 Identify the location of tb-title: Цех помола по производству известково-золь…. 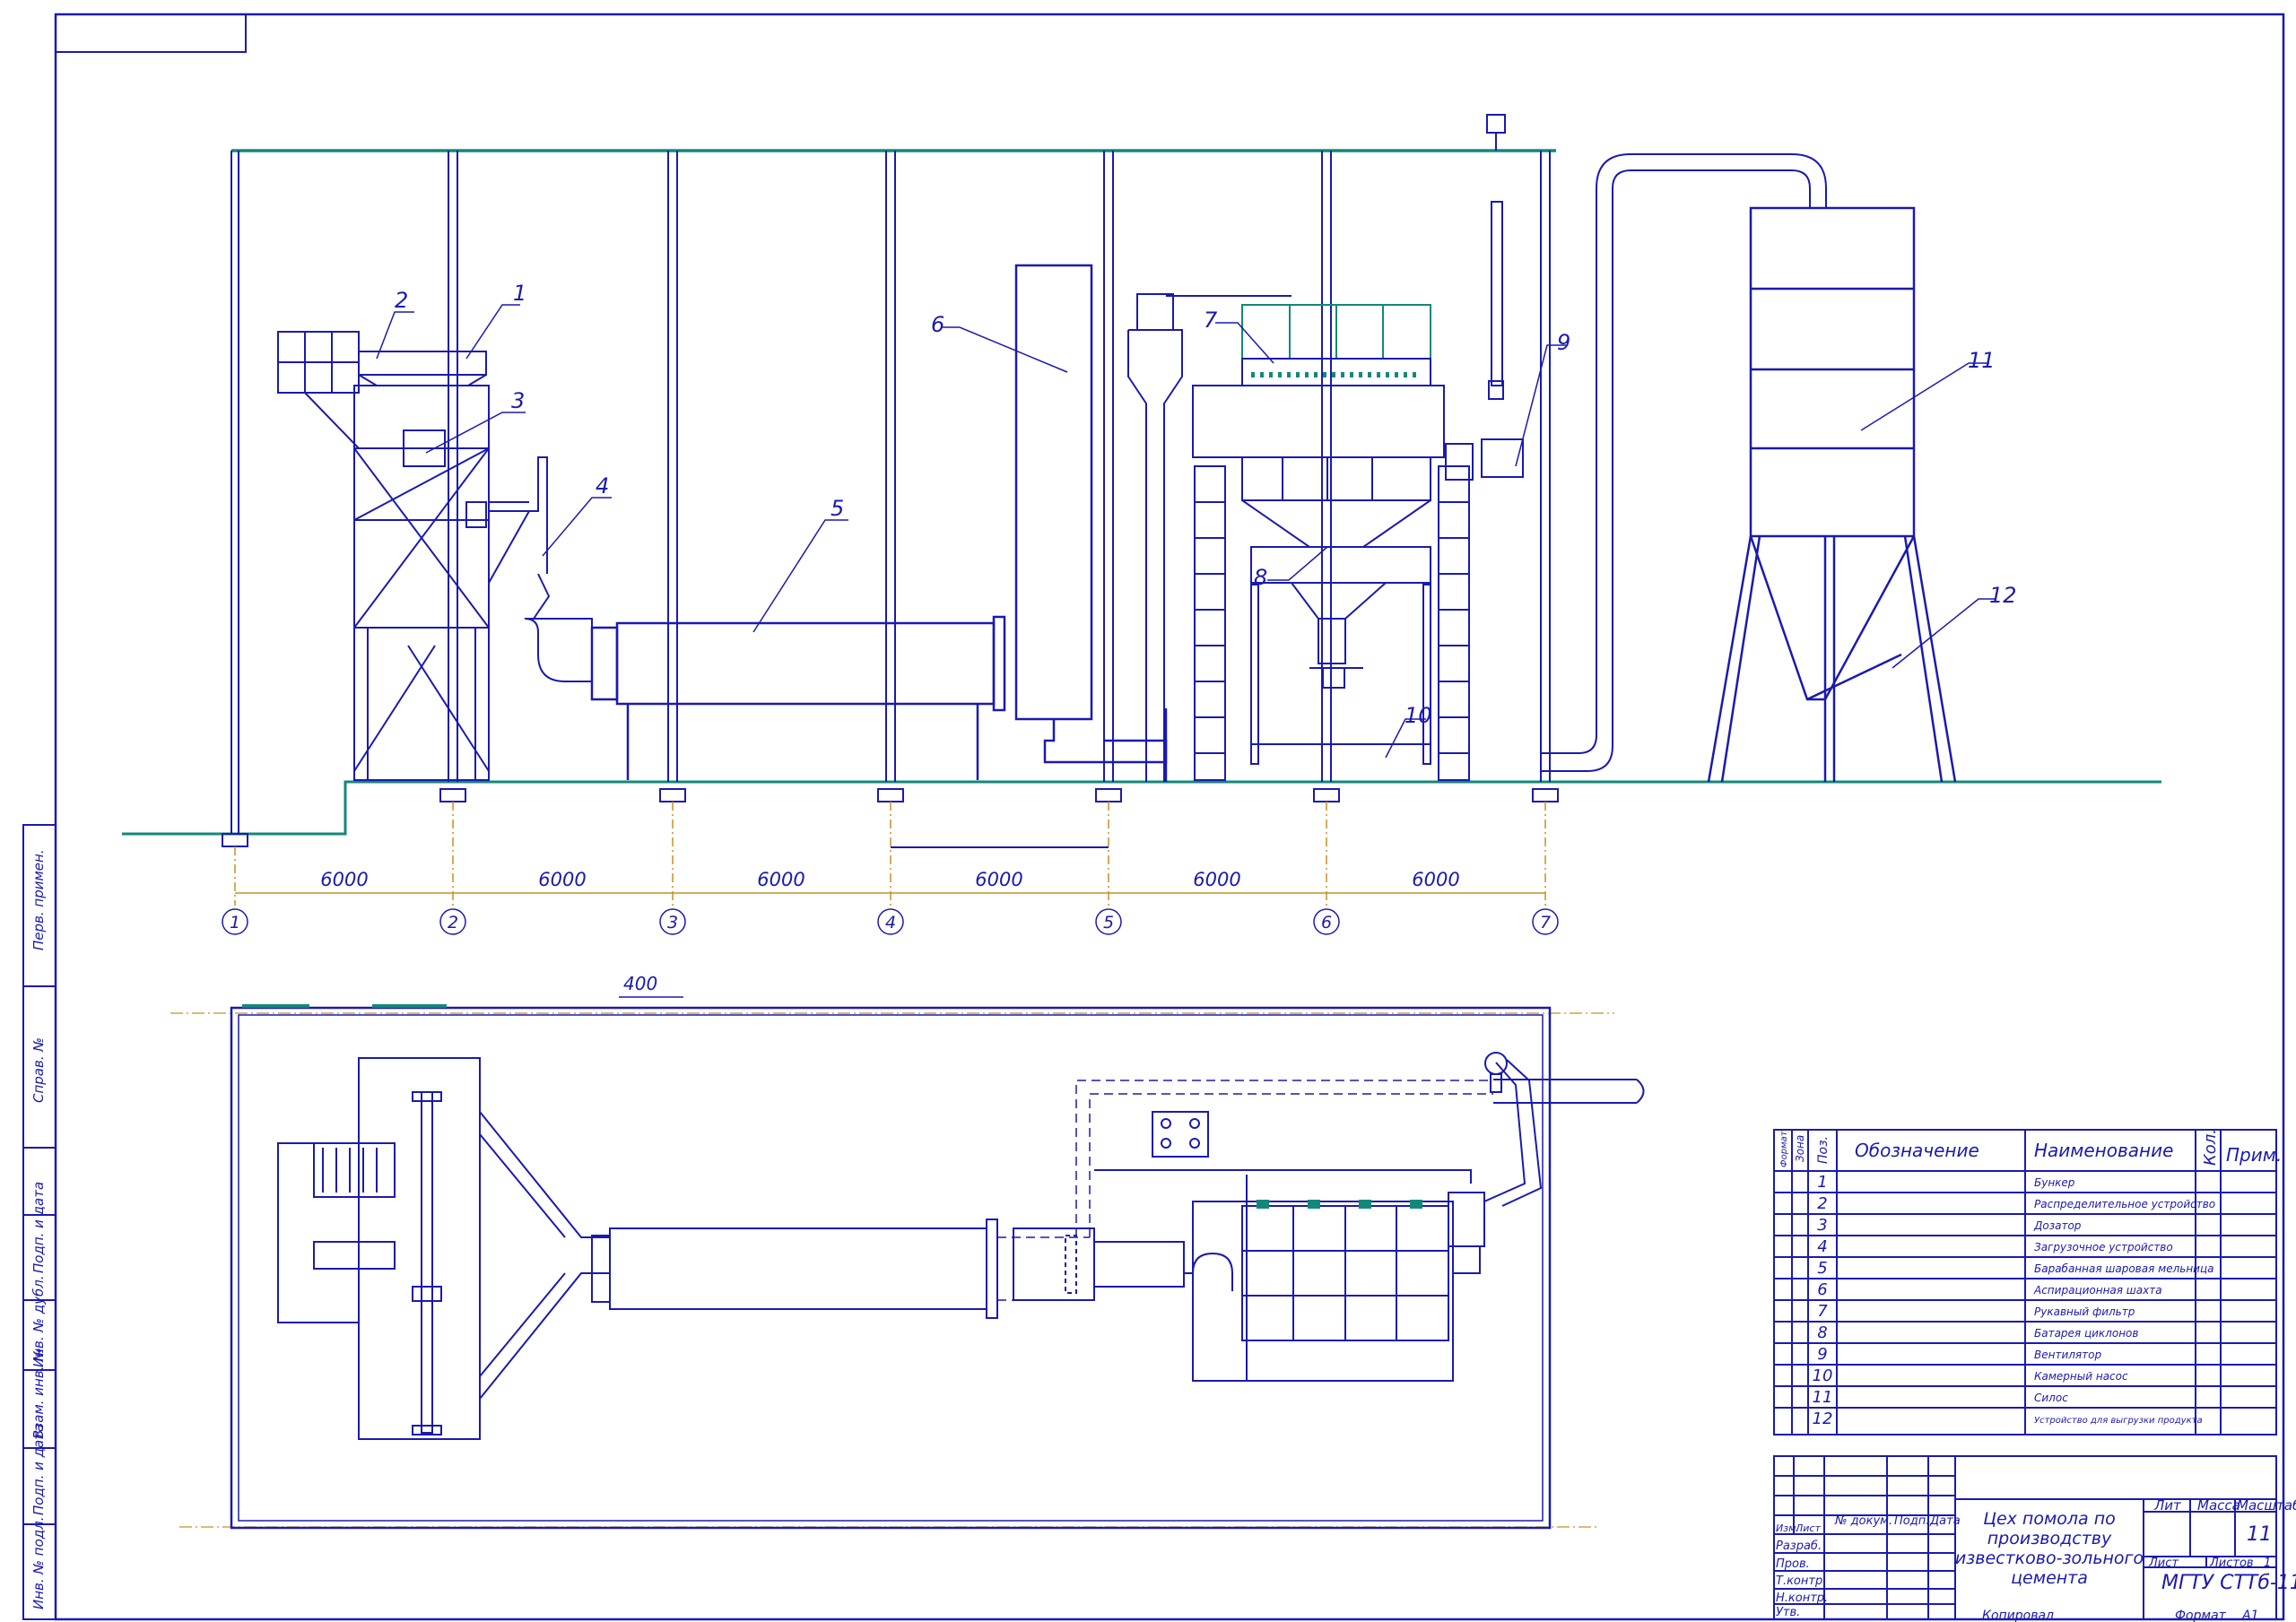
(2049, 1548).